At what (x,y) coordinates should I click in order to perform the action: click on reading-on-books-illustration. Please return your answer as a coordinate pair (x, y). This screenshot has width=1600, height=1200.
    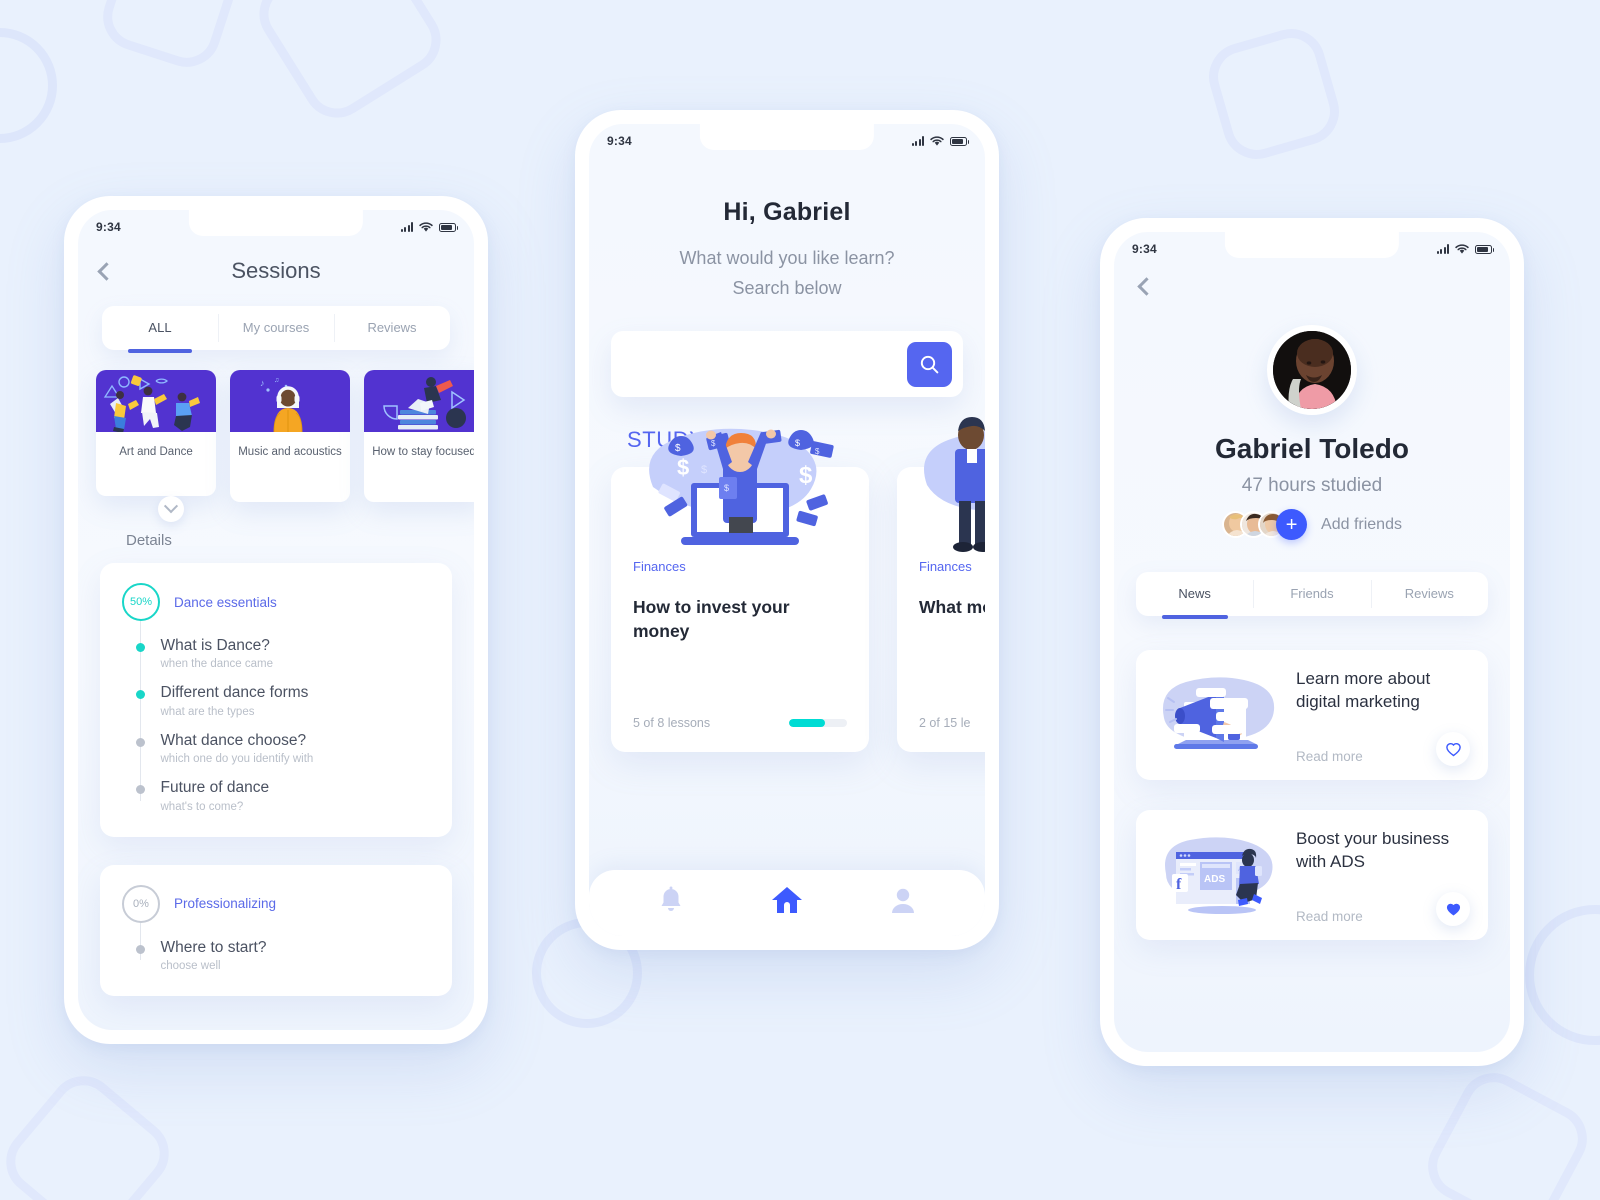
    Looking at the image, I should click on (419, 401).